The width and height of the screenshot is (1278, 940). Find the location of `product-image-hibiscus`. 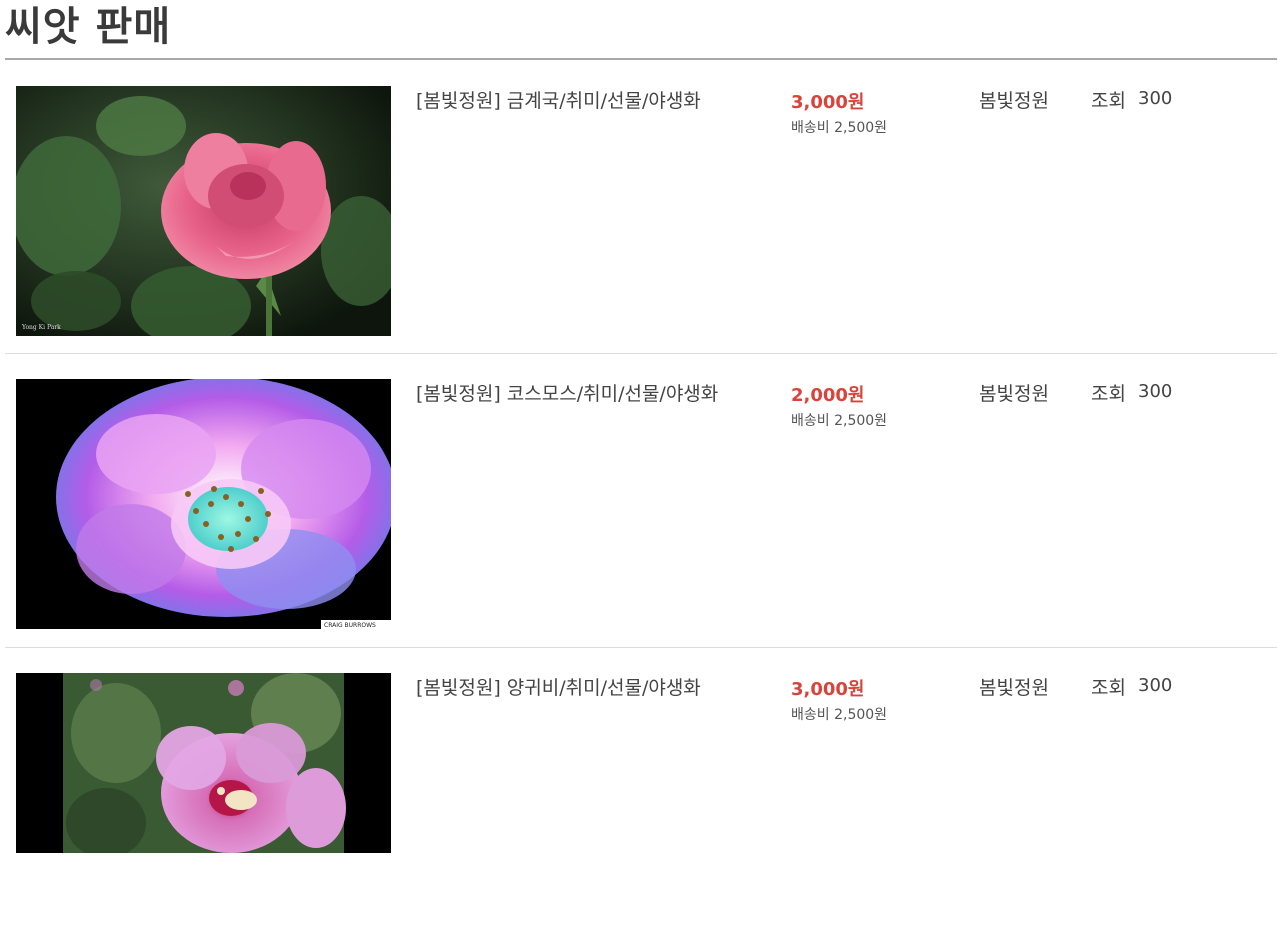

product-image-hibiscus is located at coordinates (203, 763).